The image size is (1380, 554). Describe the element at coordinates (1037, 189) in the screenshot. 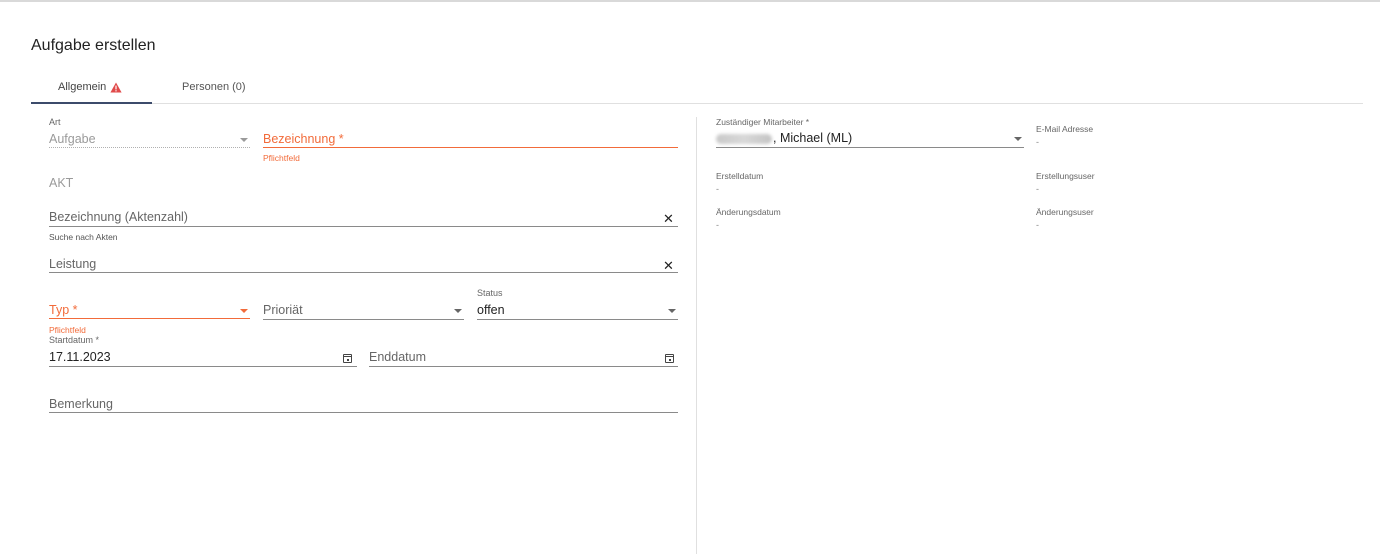

I see `erstellungsuser-value: -` at that location.